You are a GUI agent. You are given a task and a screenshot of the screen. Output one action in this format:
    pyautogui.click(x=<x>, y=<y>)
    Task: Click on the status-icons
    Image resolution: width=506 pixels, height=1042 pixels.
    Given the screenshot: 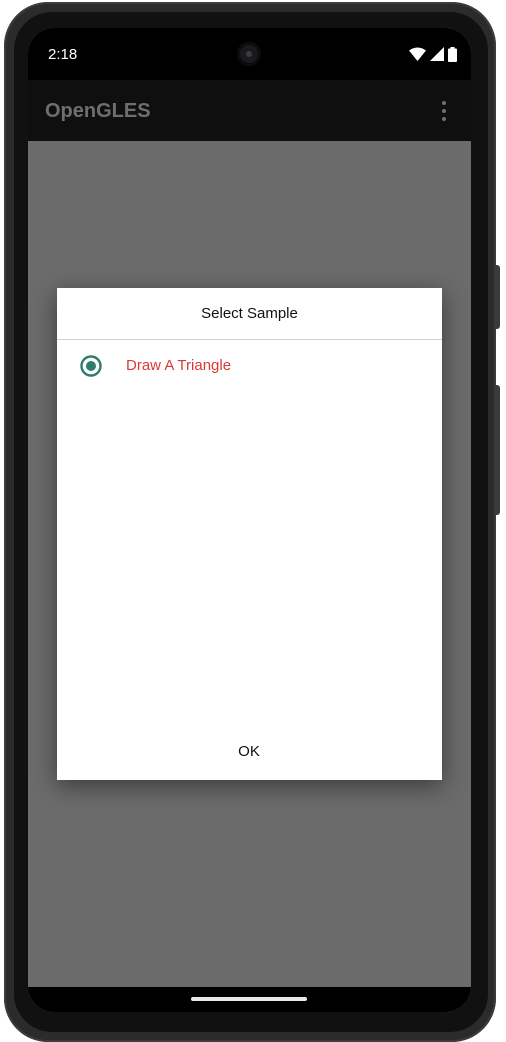 What is the action you would take?
    pyautogui.click(x=433, y=54)
    